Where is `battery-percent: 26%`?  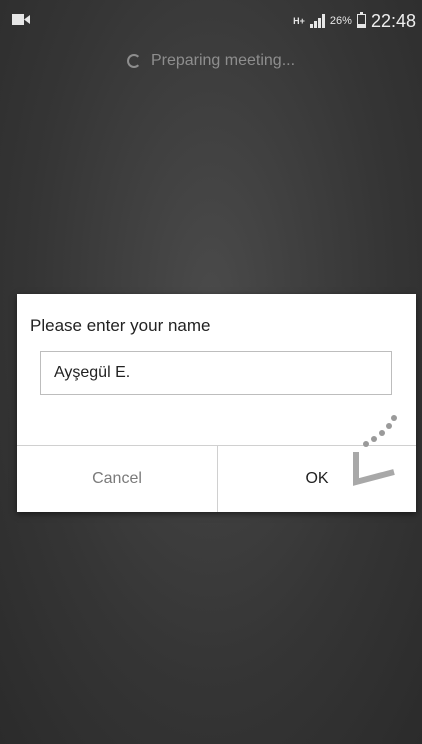 battery-percent: 26% is located at coordinates (340, 21).